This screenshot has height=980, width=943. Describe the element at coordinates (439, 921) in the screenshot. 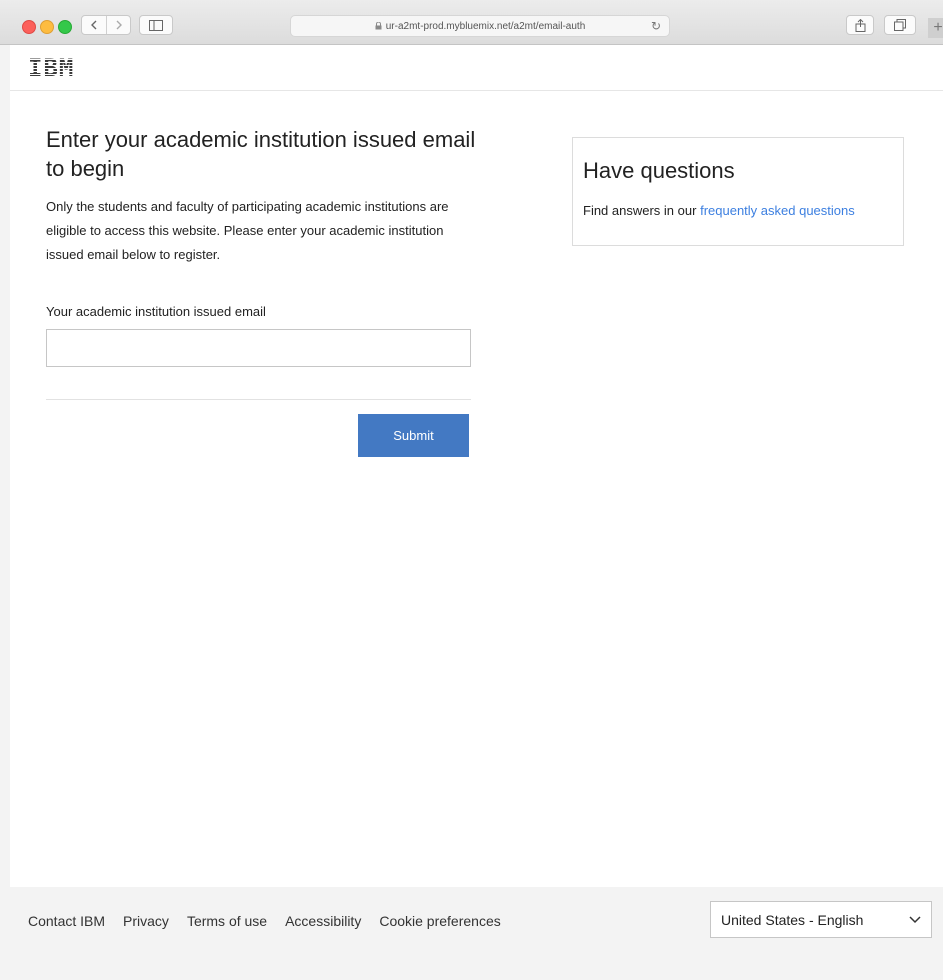

I see `footer-link-cookies: Cookie preferences` at that location.